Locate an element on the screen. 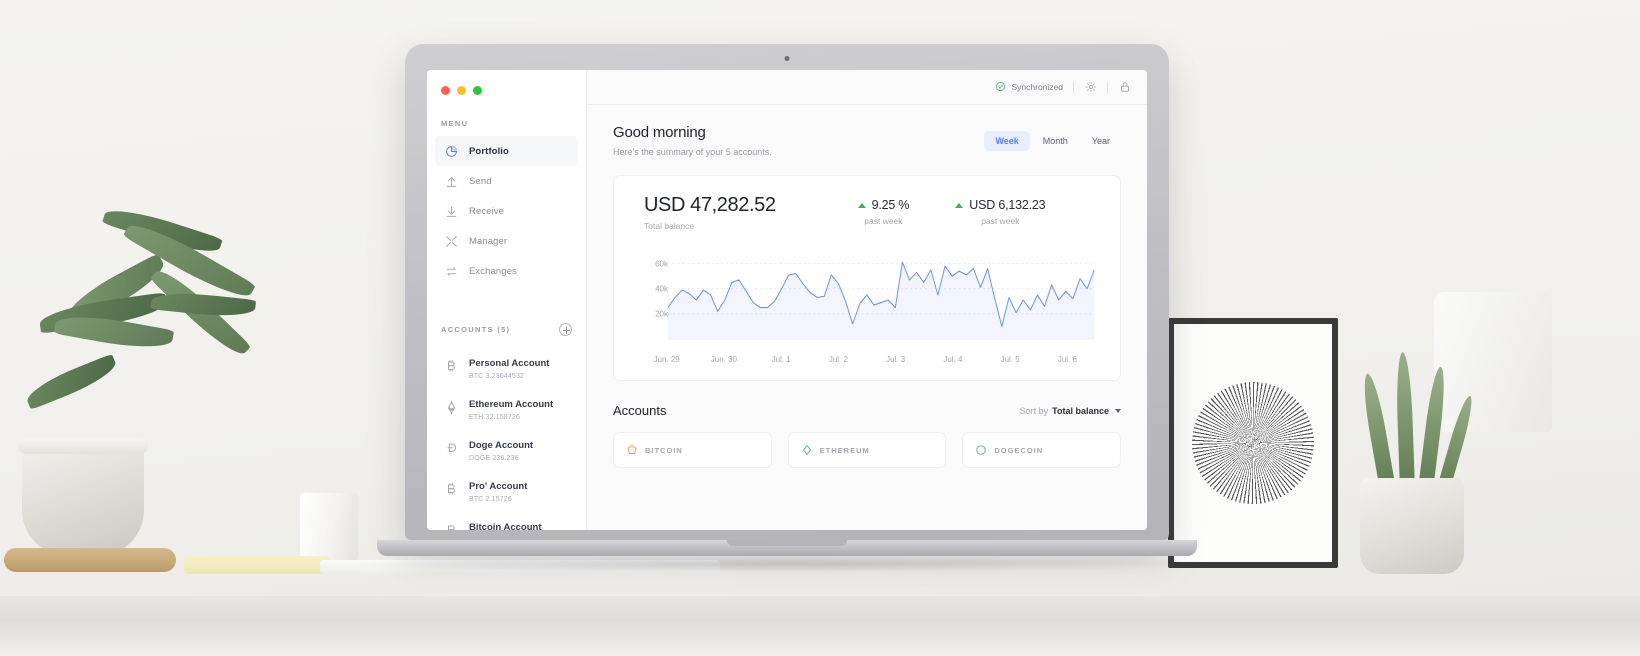 The height and width of the screenshot is (656, 1640). list-item: Pro' Account BTC 2.15726 is located at coordinates (506, 489).